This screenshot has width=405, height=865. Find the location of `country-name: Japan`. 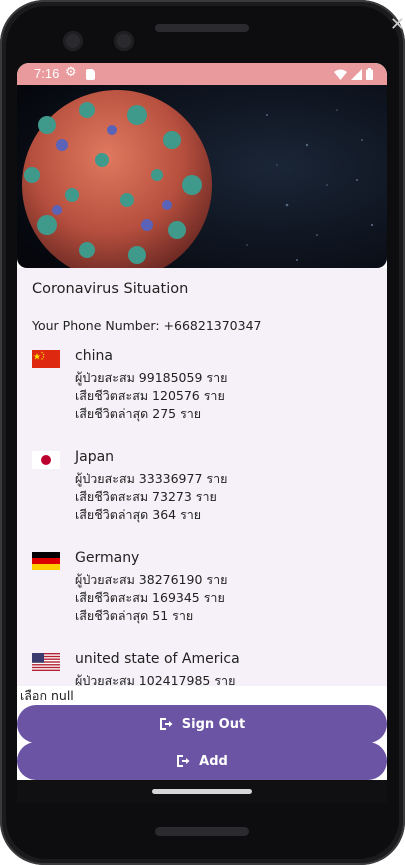

country-name: Japan is located at coordinates (95, 457).